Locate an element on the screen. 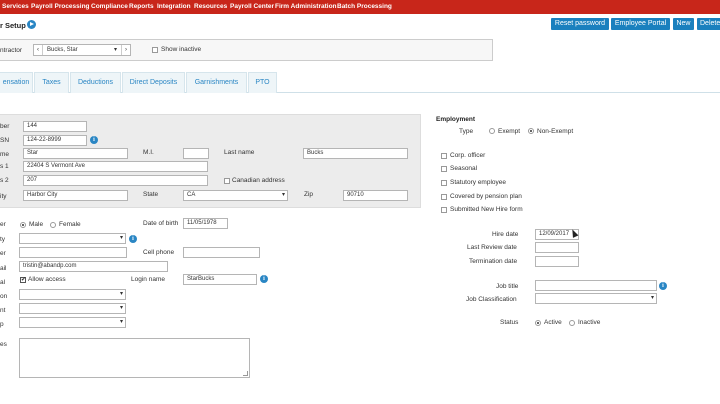 The width and height of the screenshot is (720, 404). nav-payroll-processing: Payroll Processing is located at coordinates (60, 6).